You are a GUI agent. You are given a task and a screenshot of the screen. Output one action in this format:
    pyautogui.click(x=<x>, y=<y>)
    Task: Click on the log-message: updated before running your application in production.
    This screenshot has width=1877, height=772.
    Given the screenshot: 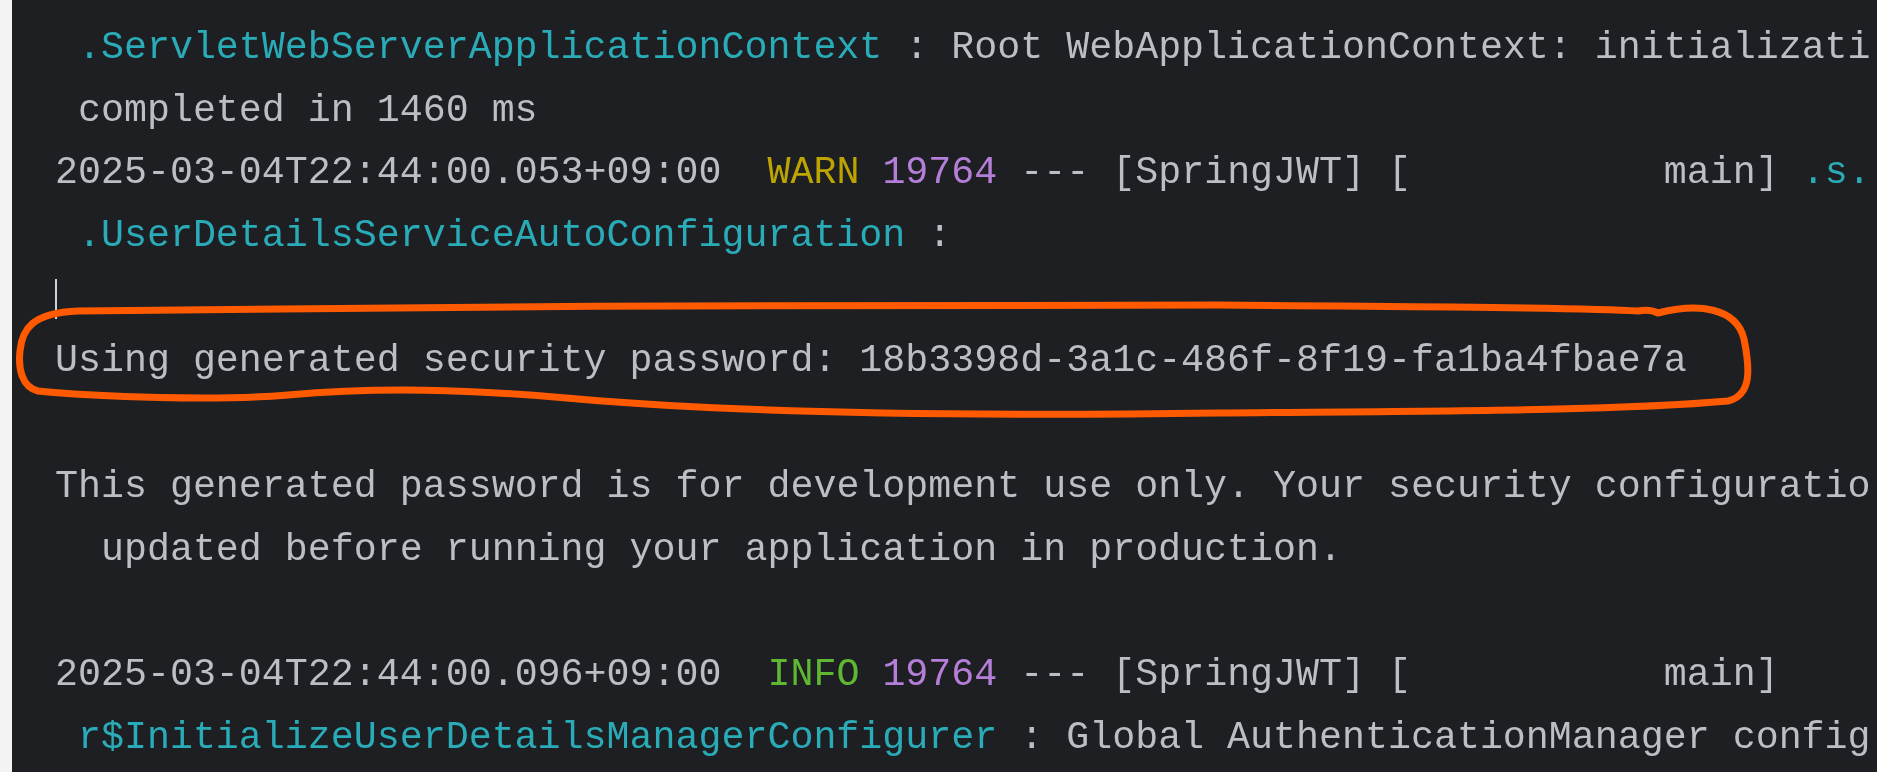 What is the action you would take?
    pyautogui.click(x=721, y=550)
    